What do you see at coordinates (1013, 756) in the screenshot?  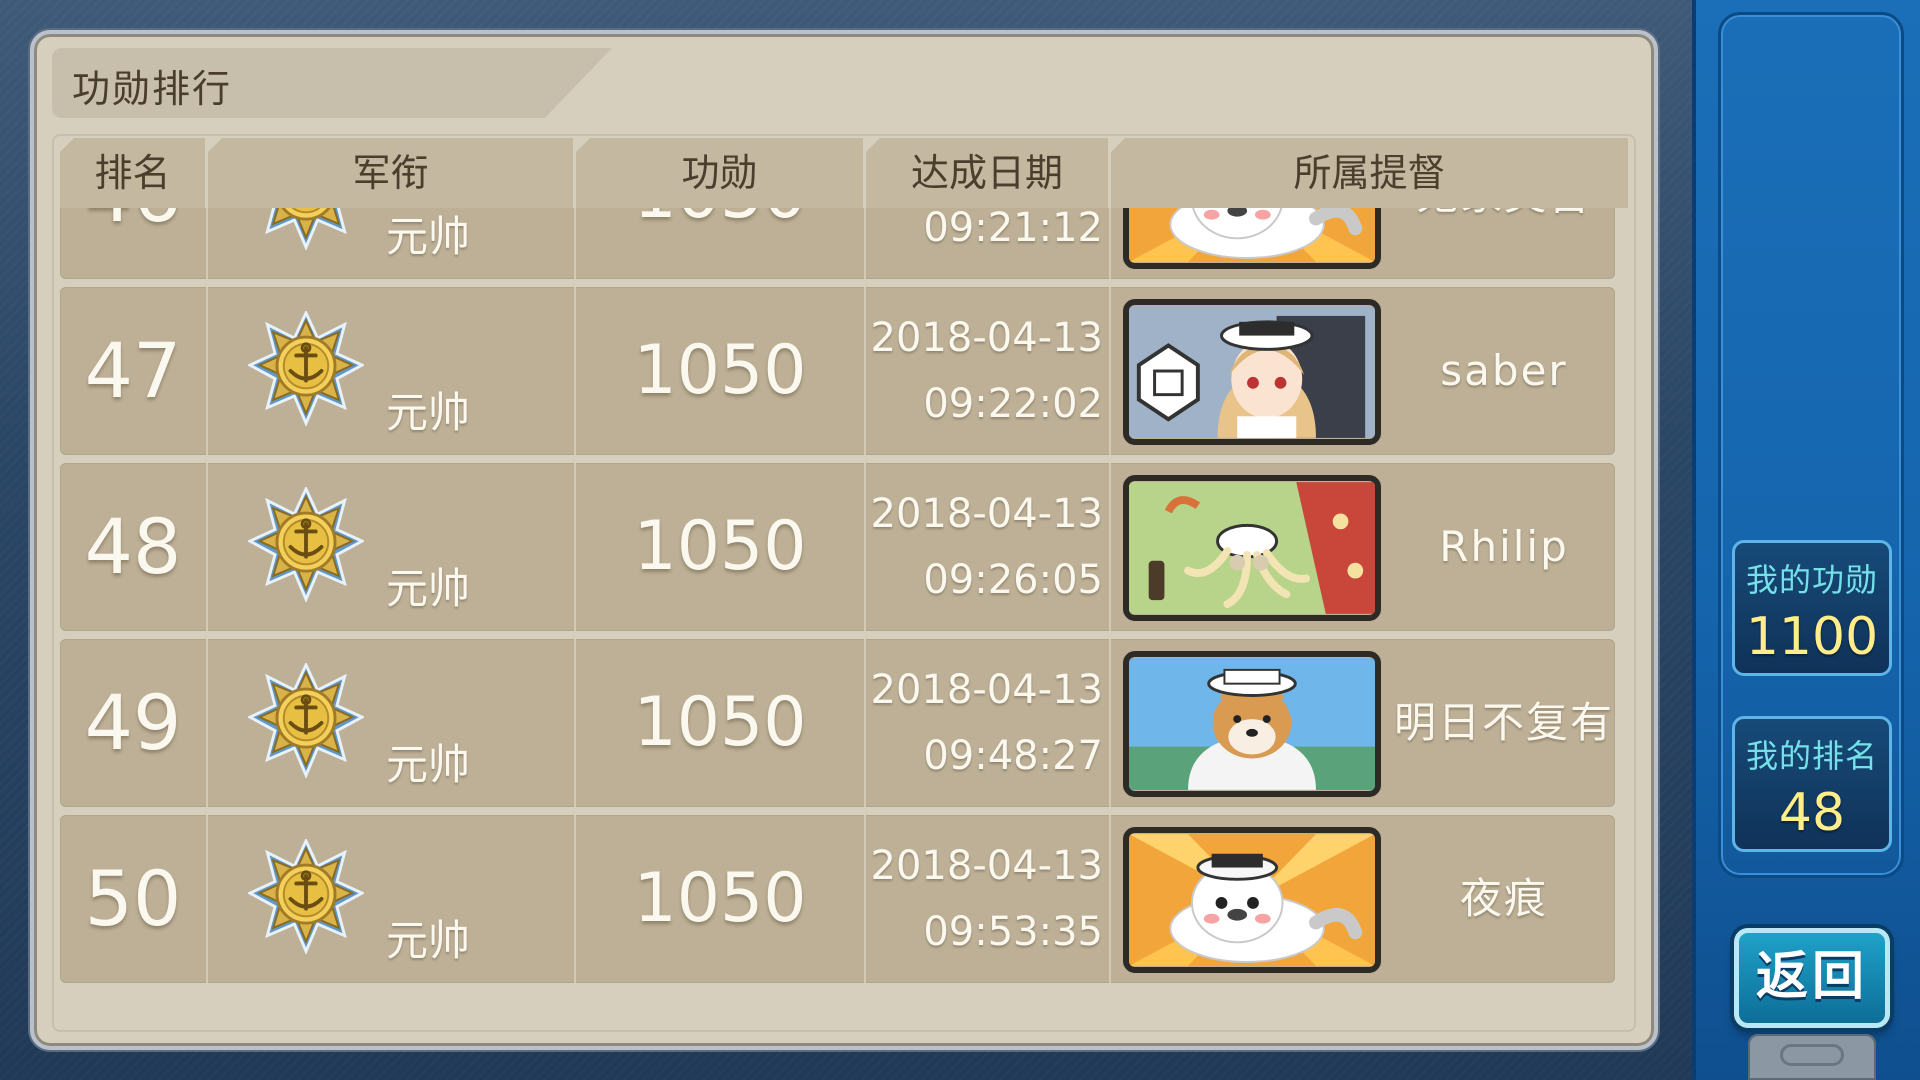 I see `achieved-time: 09:48:27` at bounding box center [1013, 756].